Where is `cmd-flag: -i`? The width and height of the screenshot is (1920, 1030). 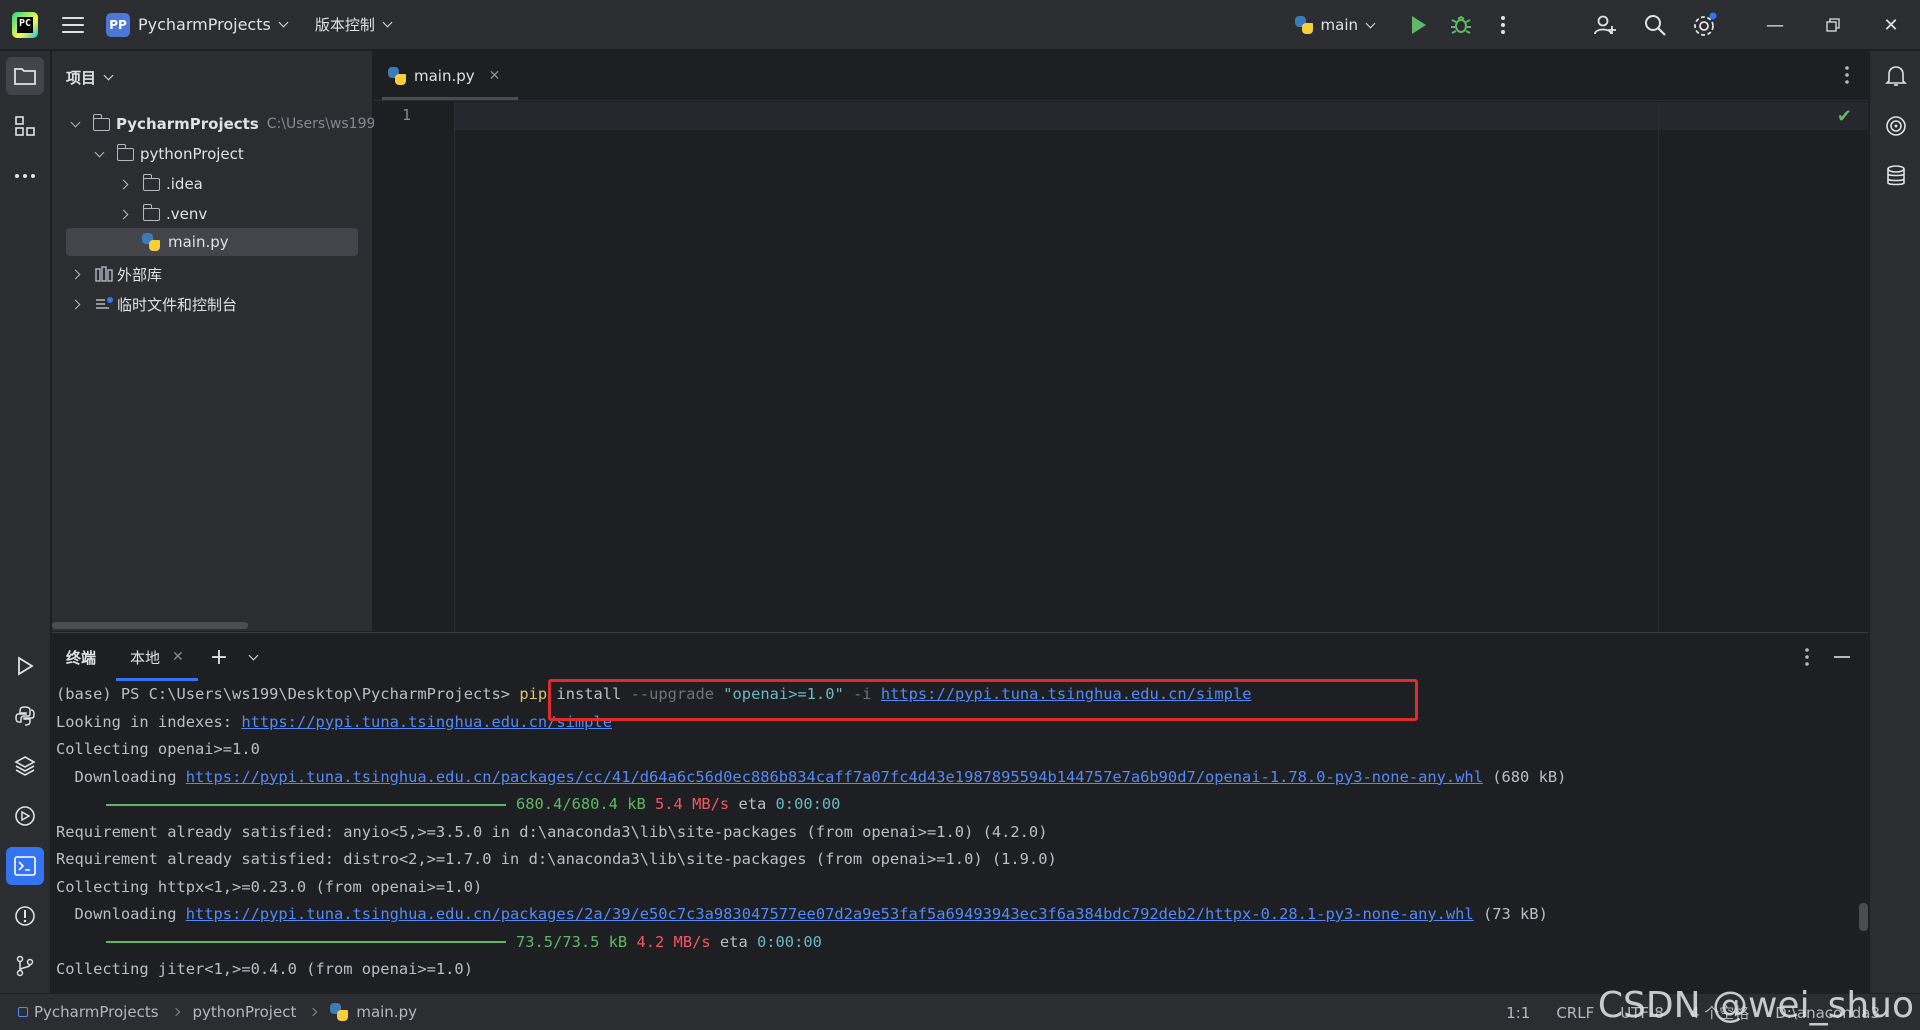 cmd-flag: -i is located at coordinates (862, 694).